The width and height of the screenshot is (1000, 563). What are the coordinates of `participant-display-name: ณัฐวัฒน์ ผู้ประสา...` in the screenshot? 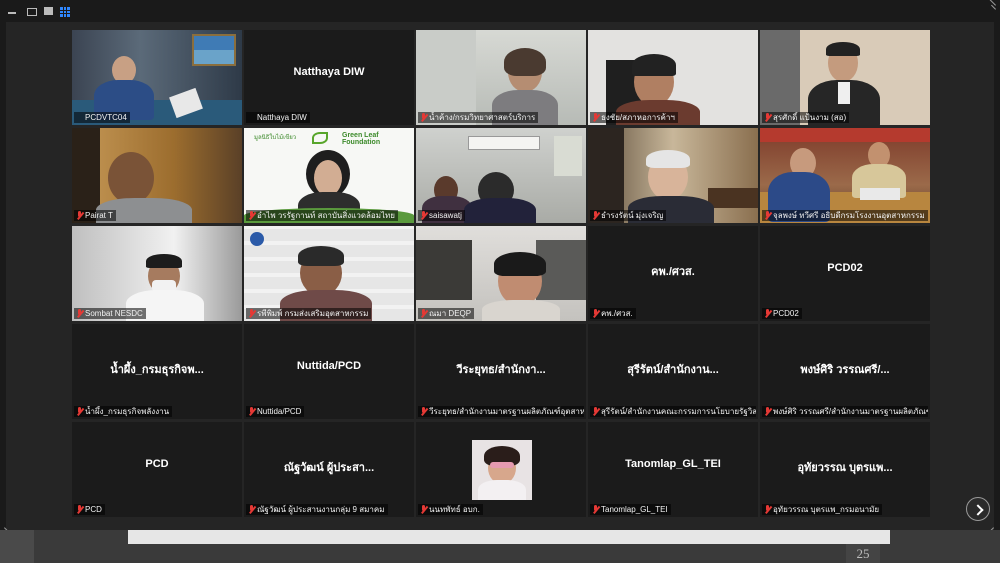 It's located at (329, 468).